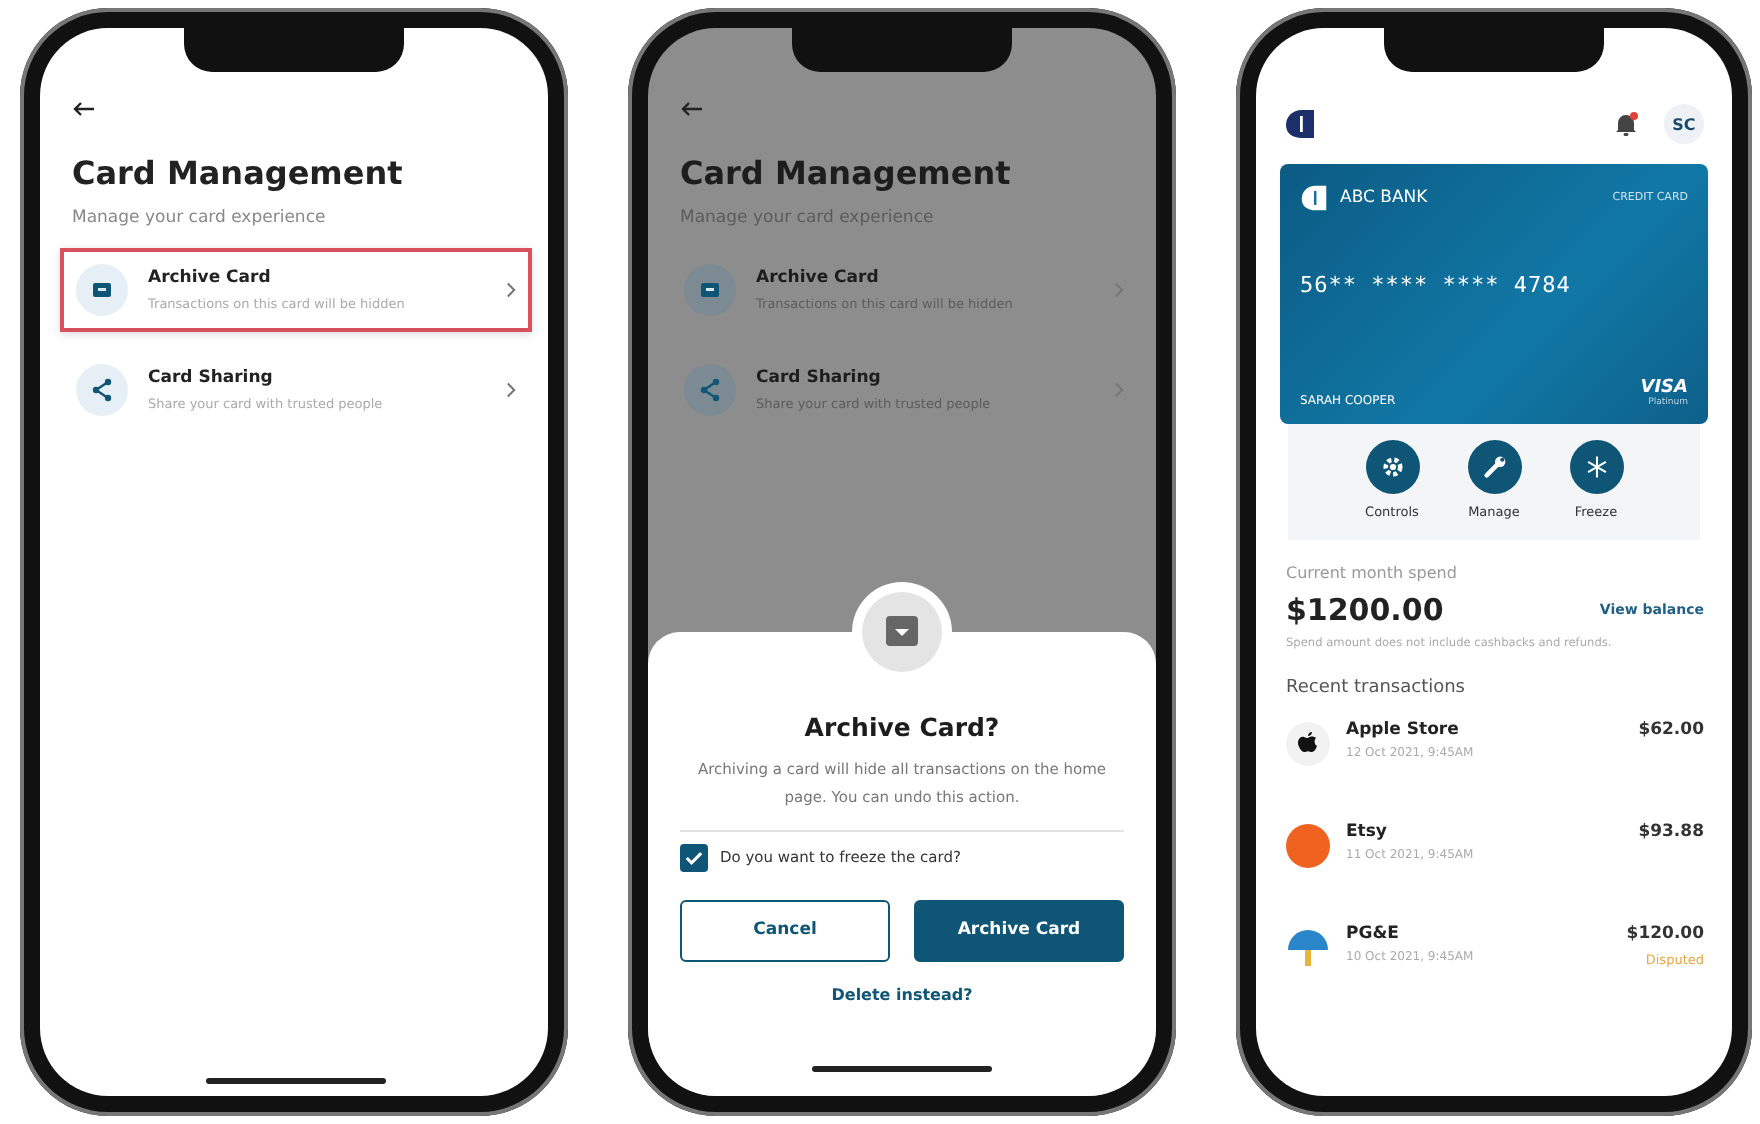  What do you see at coordinates (902, 727) in the screenshot?
I see `dialog-title: Archive Card?` at bounding box center [902, 727].